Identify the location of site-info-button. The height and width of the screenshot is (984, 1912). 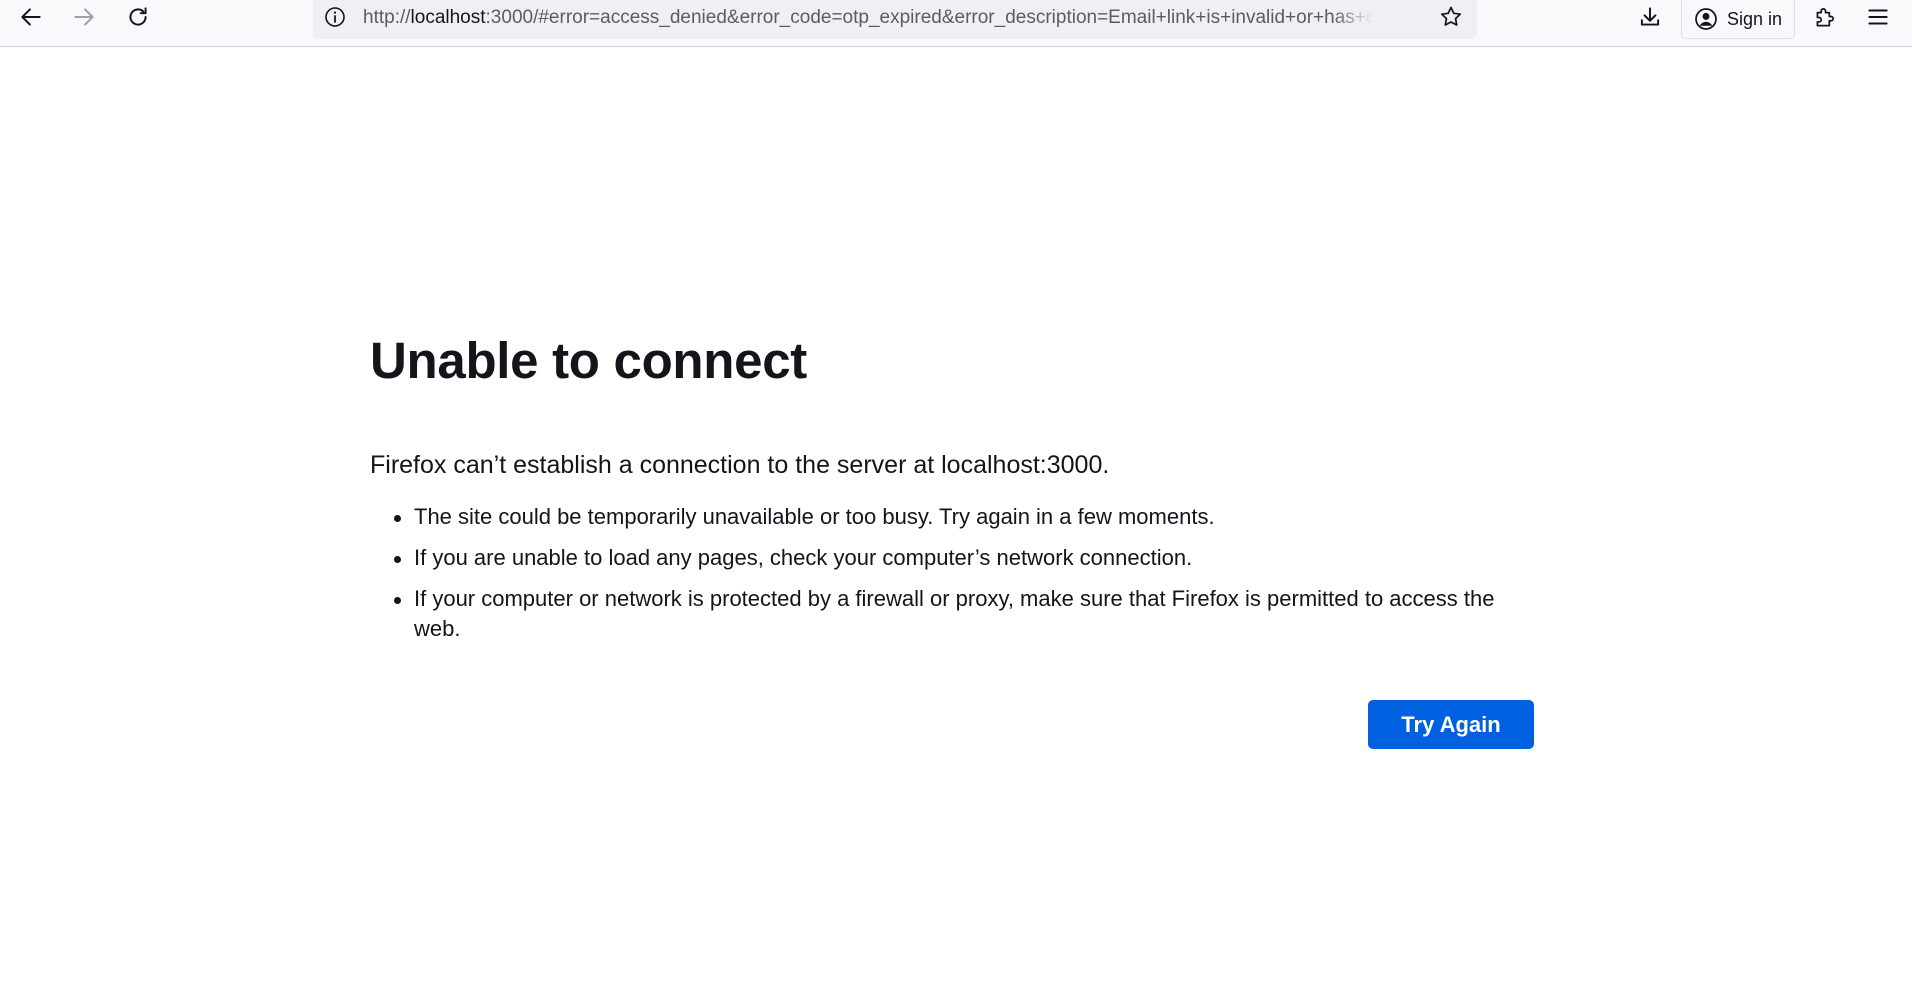
(335, 17).